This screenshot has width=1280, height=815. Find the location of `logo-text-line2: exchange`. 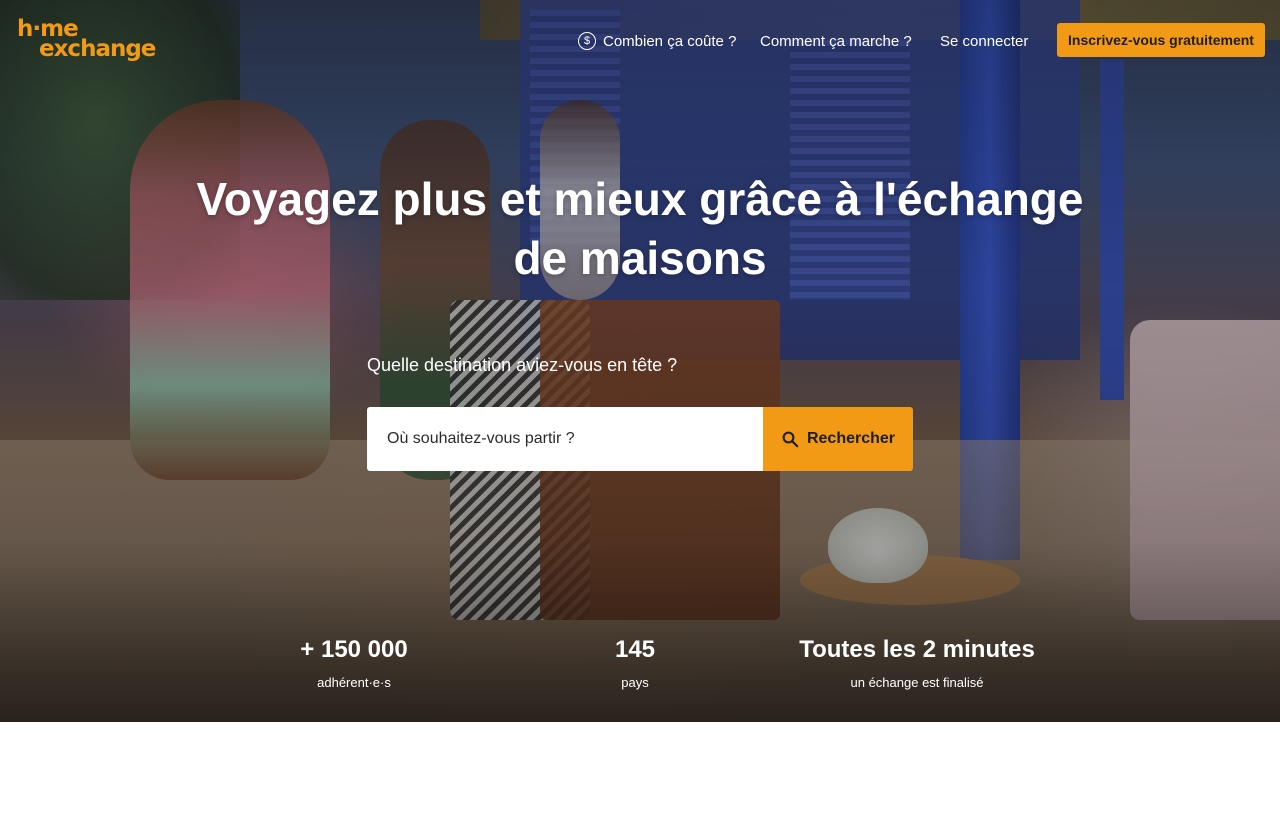

logo-text-line2: exchange is located at coordinates (97, 49).